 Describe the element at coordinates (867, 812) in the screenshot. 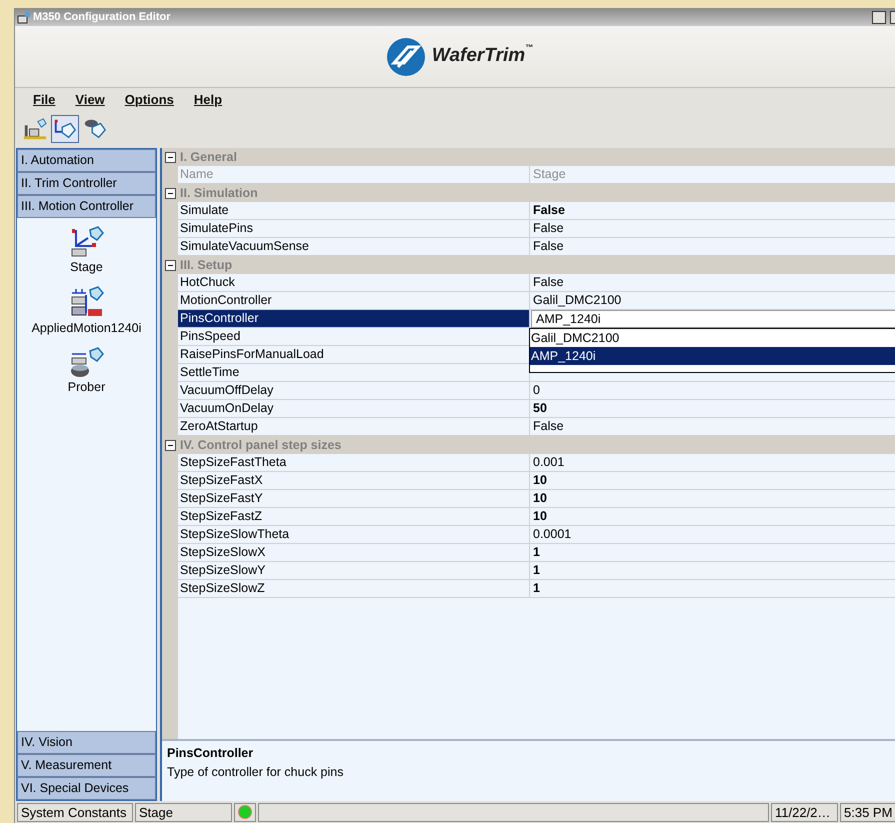

I see `status-time: 5:35 PM` at that location.